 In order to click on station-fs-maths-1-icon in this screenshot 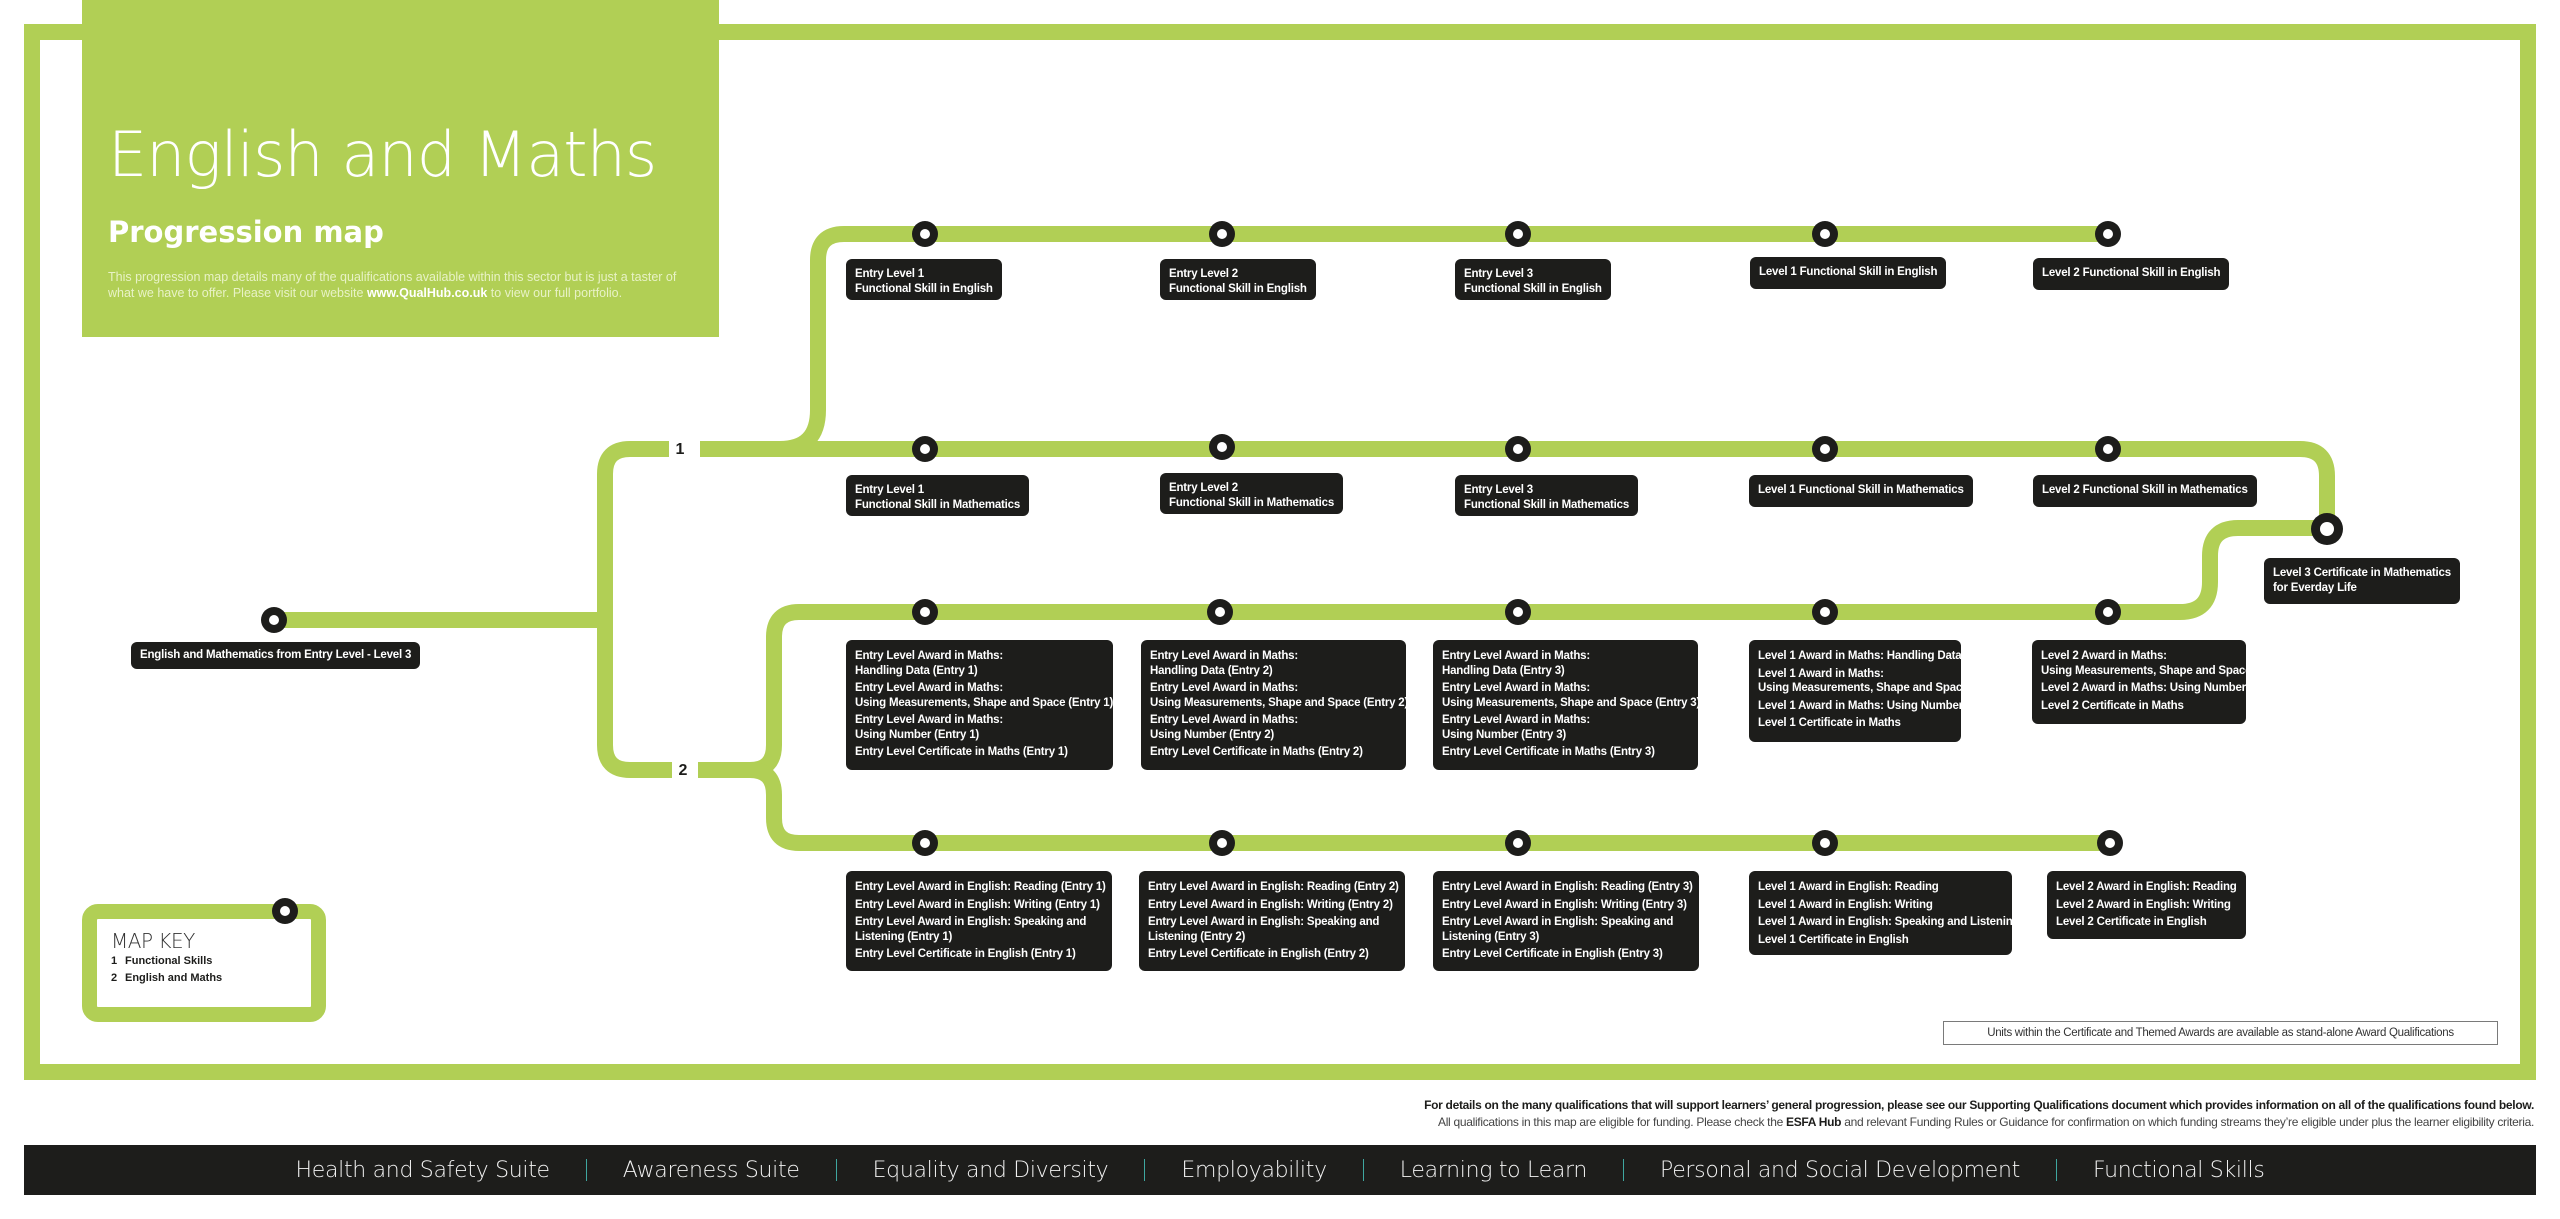, I will do `click(925, 449)`.